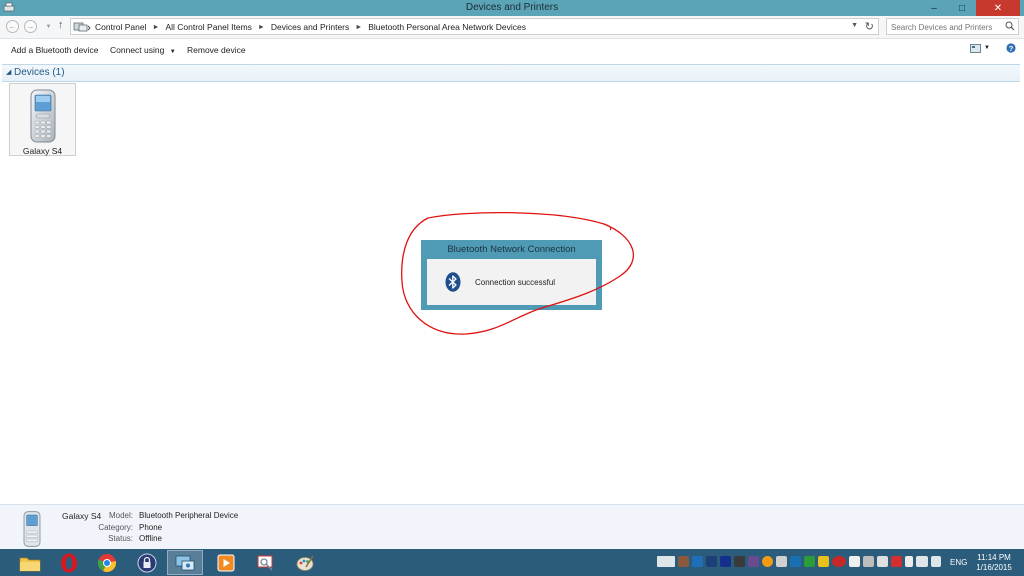 The image size is (1024, 576). What do you see at coordinates (121, 27) in the screenshot?
I see `breadcrumb-control-panel: Control Panel` at bounding box center [121, 27].